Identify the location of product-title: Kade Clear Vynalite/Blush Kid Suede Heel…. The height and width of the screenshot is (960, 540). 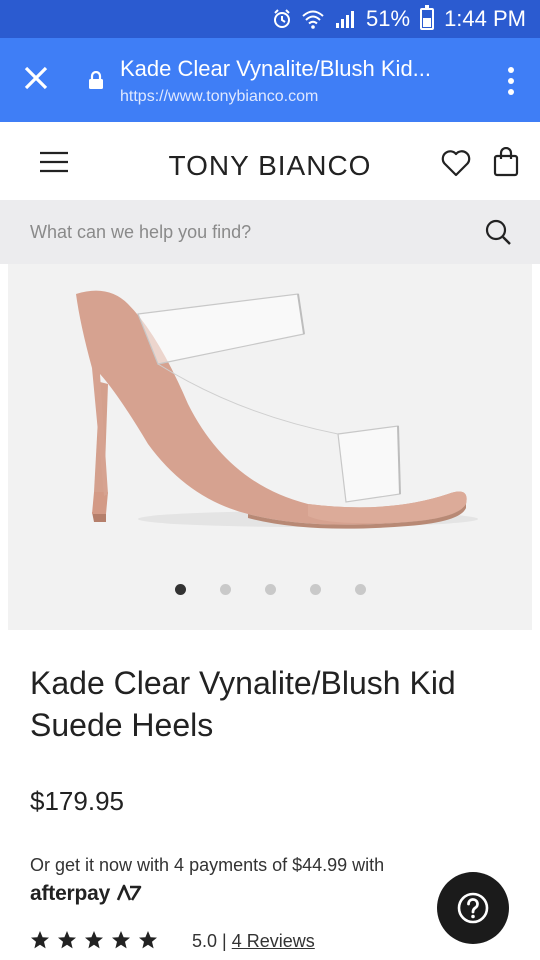
(243, 704).